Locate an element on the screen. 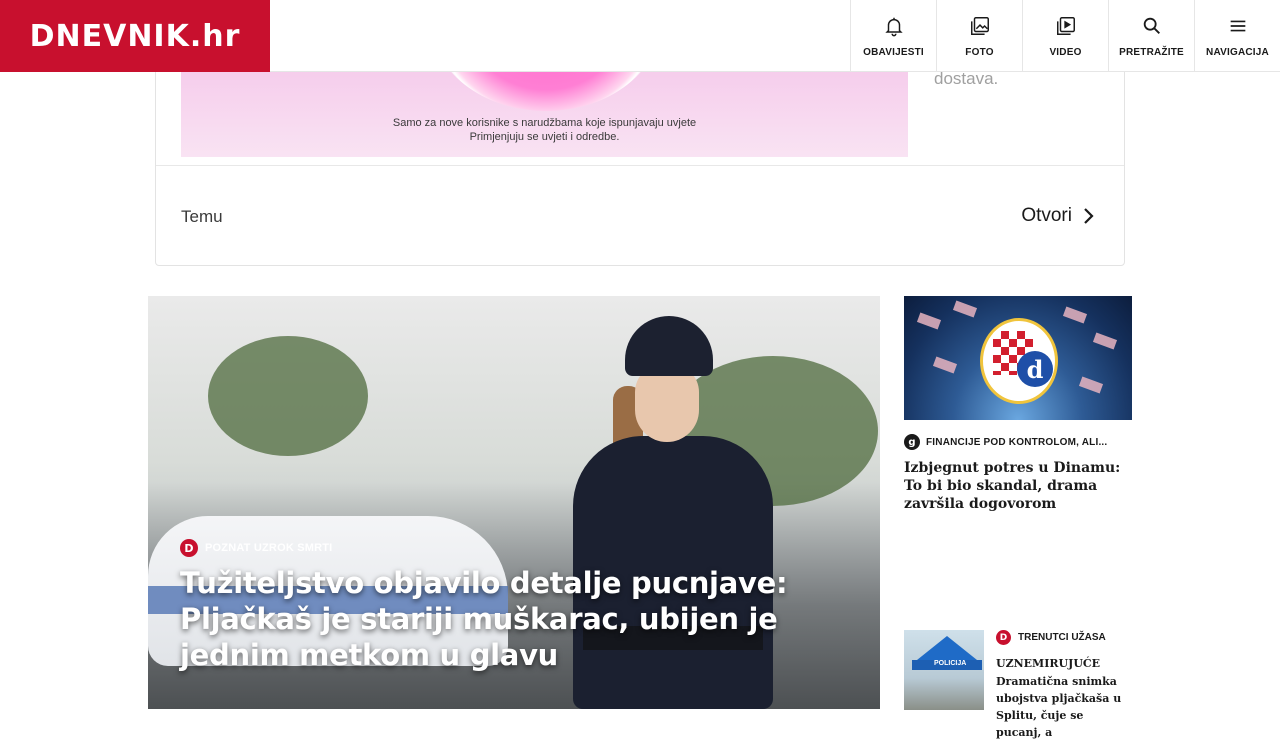 The height and width of the screenshot is (741, 1280). hero-kicker-text: POZNAT UZROK SMRTI is located at coordinates (269, 548).